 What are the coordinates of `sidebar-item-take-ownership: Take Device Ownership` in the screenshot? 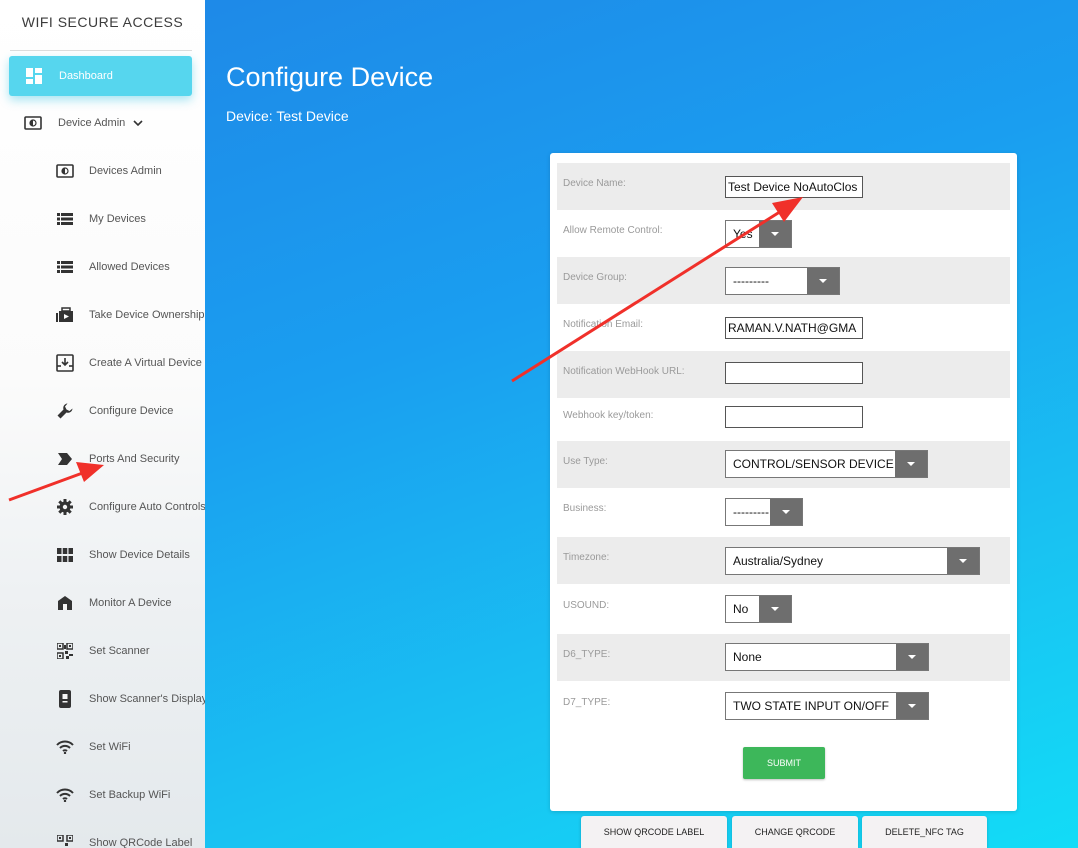 It's located at (102, 315).